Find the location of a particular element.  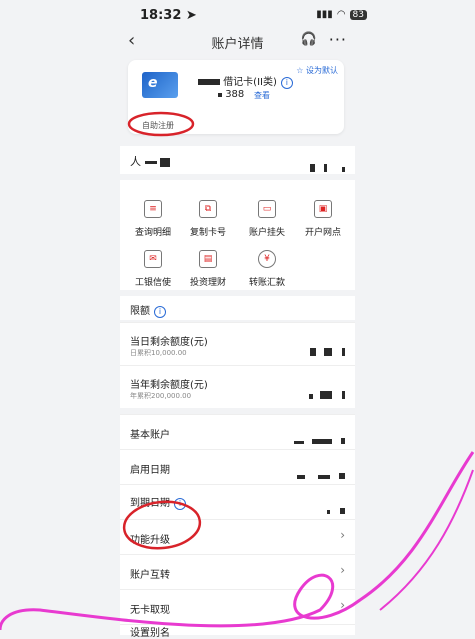

account-transfer-row: 账户互转 › is located at coordinates (237, 571).